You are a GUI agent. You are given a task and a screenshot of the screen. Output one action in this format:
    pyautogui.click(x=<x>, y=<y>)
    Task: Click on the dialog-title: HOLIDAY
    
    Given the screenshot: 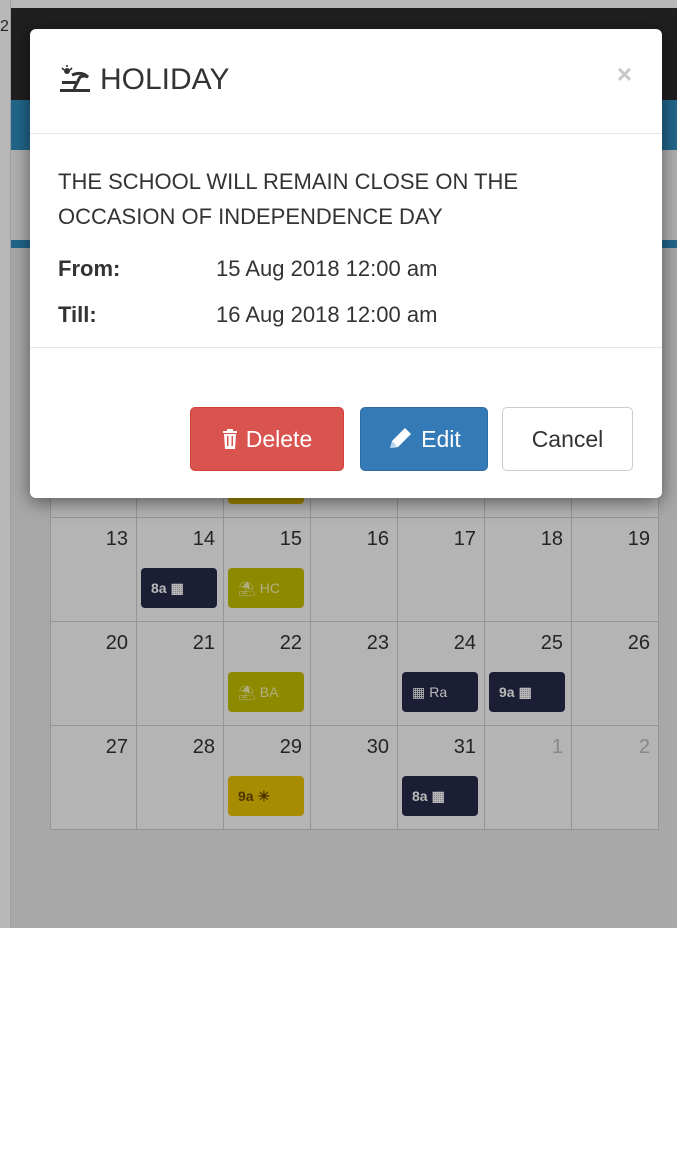 What is the action you would take?
    pyautogui.click(x=143, y=80)
    